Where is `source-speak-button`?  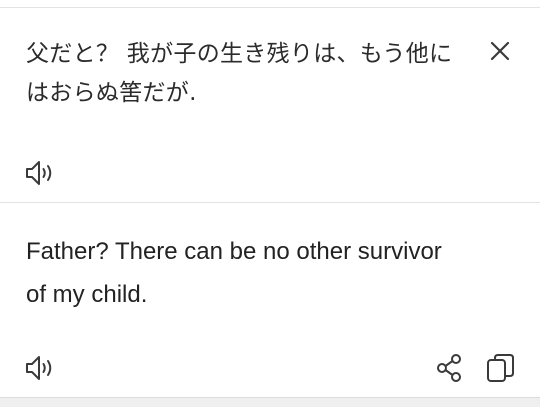
source-speak-button is located at coordinates (41, 173).